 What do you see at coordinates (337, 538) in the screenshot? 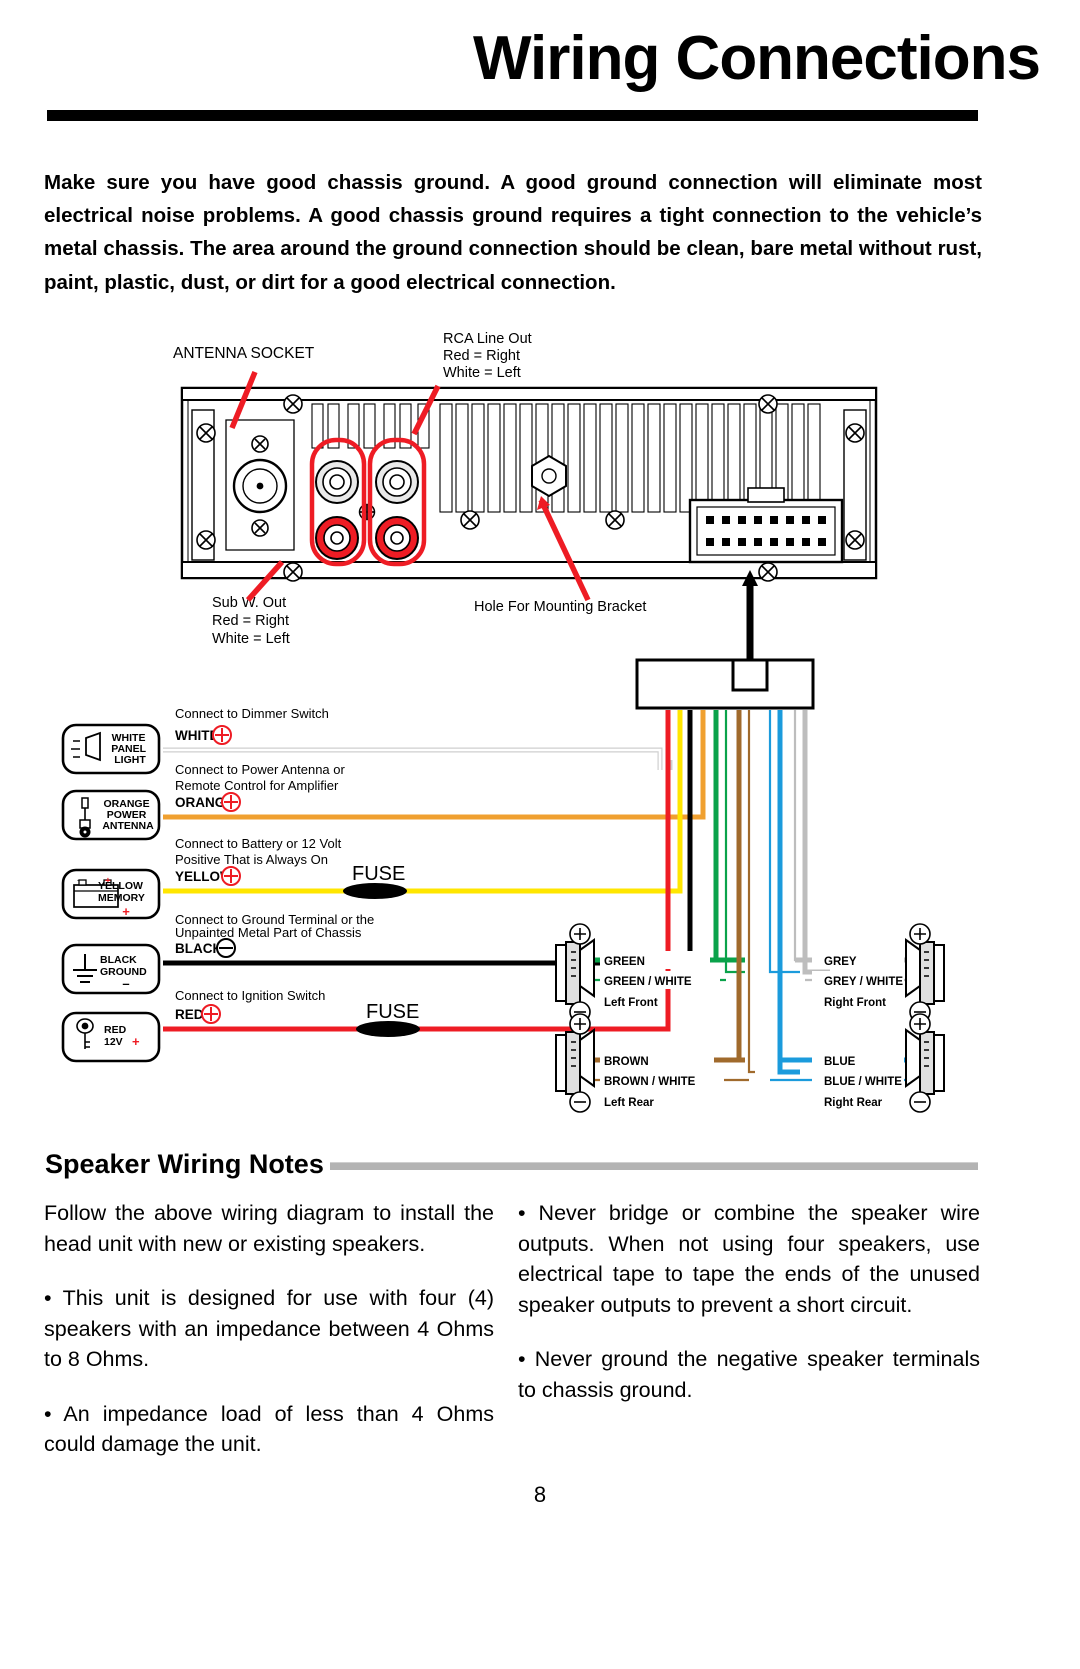
I see `rca-jack-red-left` at bounding box center [337, 538].